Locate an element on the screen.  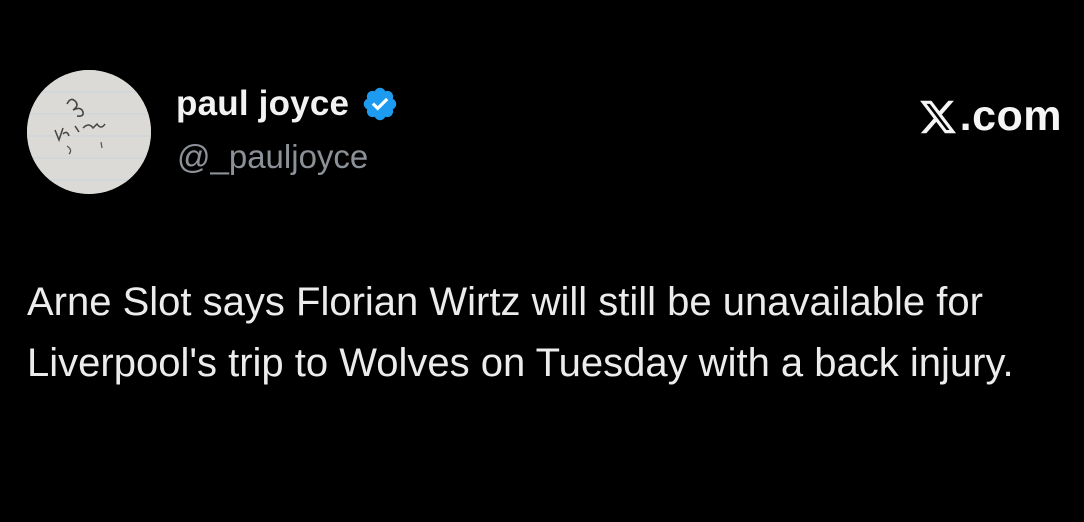
author-handle: @_pauljoyce is located at coordinates (272, 157).